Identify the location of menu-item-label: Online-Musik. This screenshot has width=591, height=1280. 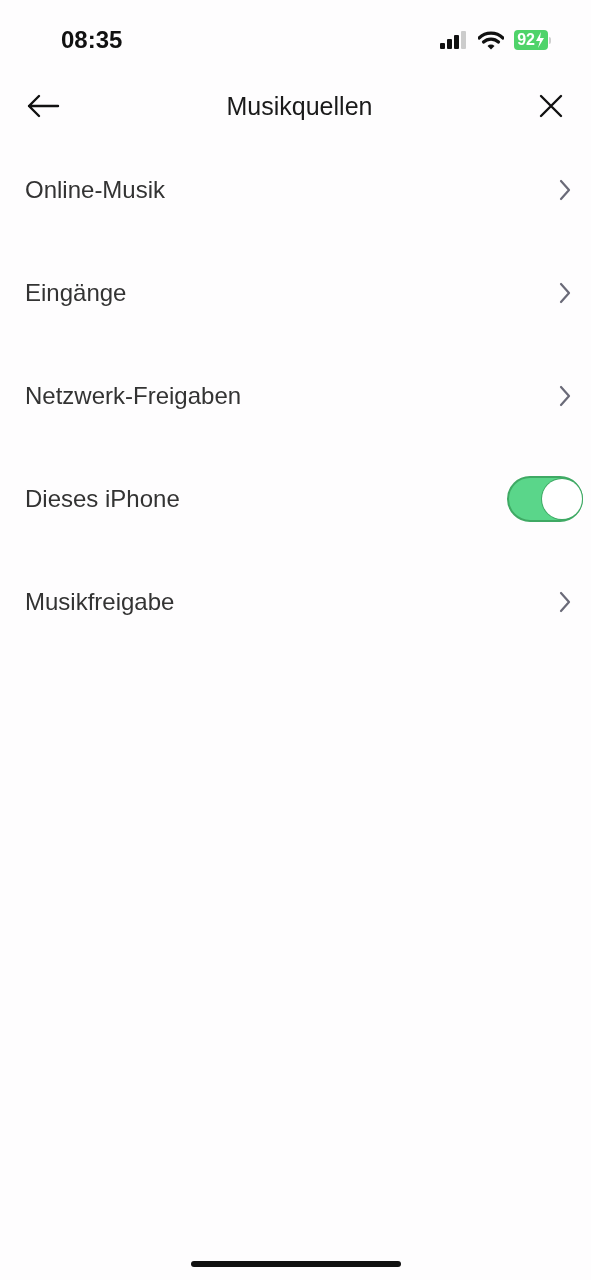
(95, 189).